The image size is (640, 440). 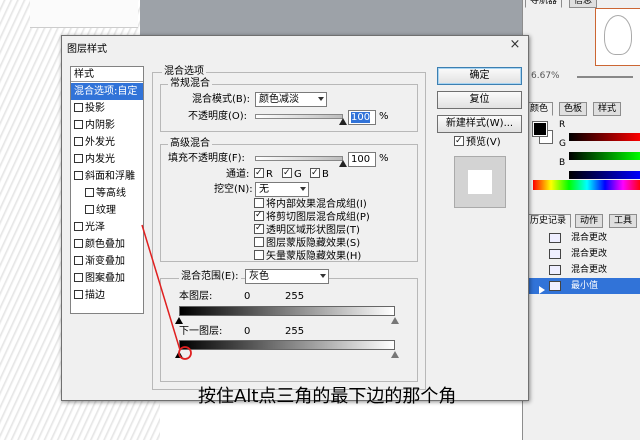 What do you see at coordinates (362, 159) in the screenshot?
I see `fill-opacity-input: 100` at bounding box center [362, 159].